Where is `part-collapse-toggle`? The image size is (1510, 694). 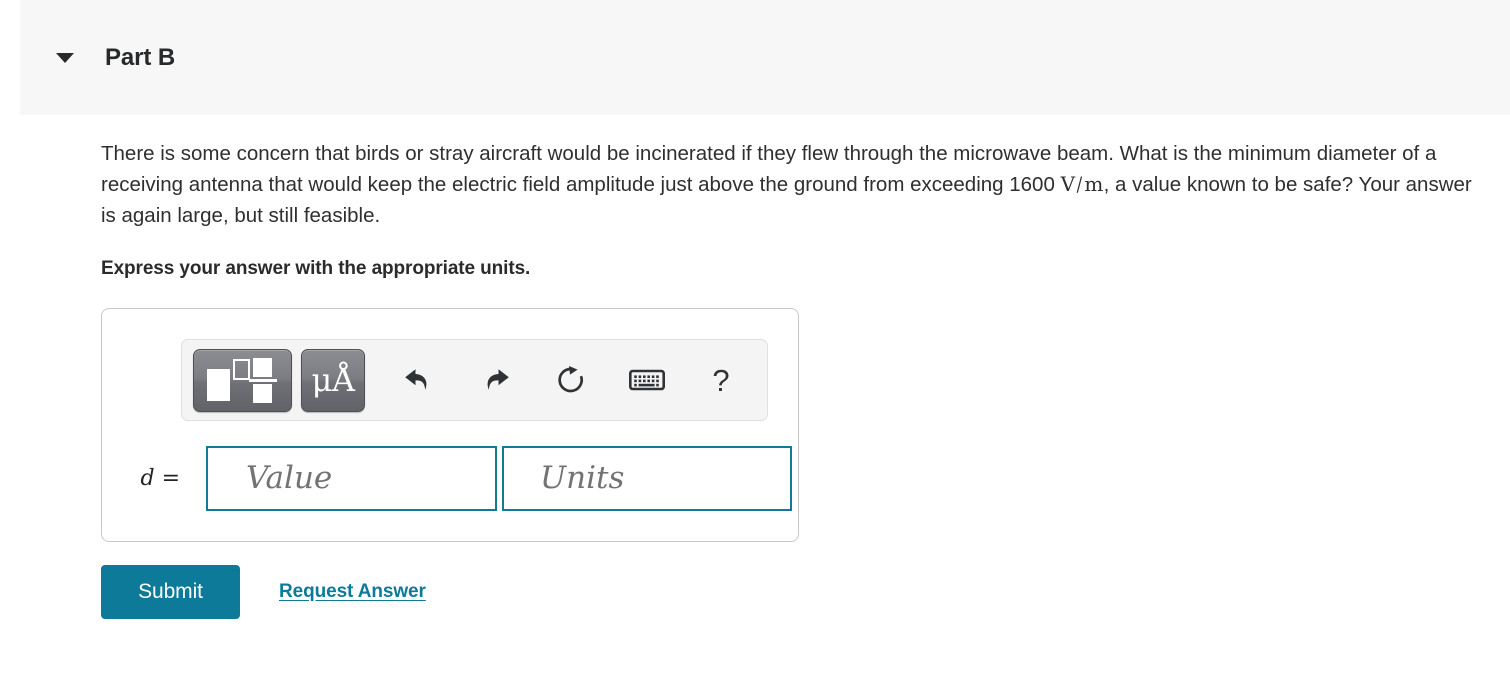
part-collapse-toggle is located at coordinates (65, 57).